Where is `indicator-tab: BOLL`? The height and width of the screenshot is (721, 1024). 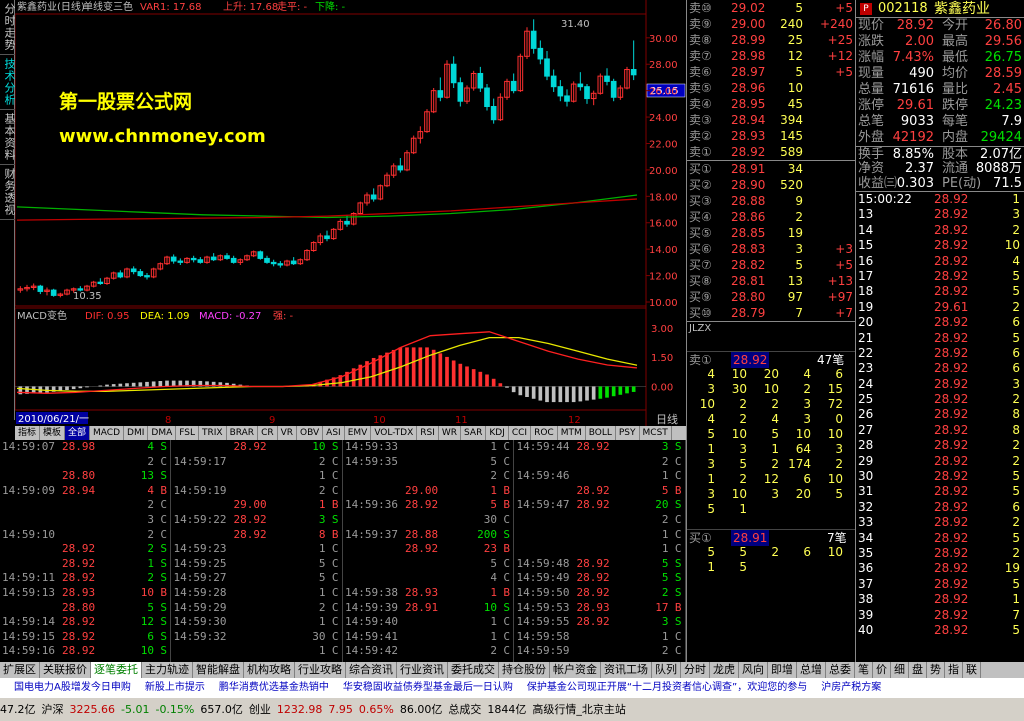 indicator-tab: BOLL is located at coordinates (601, 433).